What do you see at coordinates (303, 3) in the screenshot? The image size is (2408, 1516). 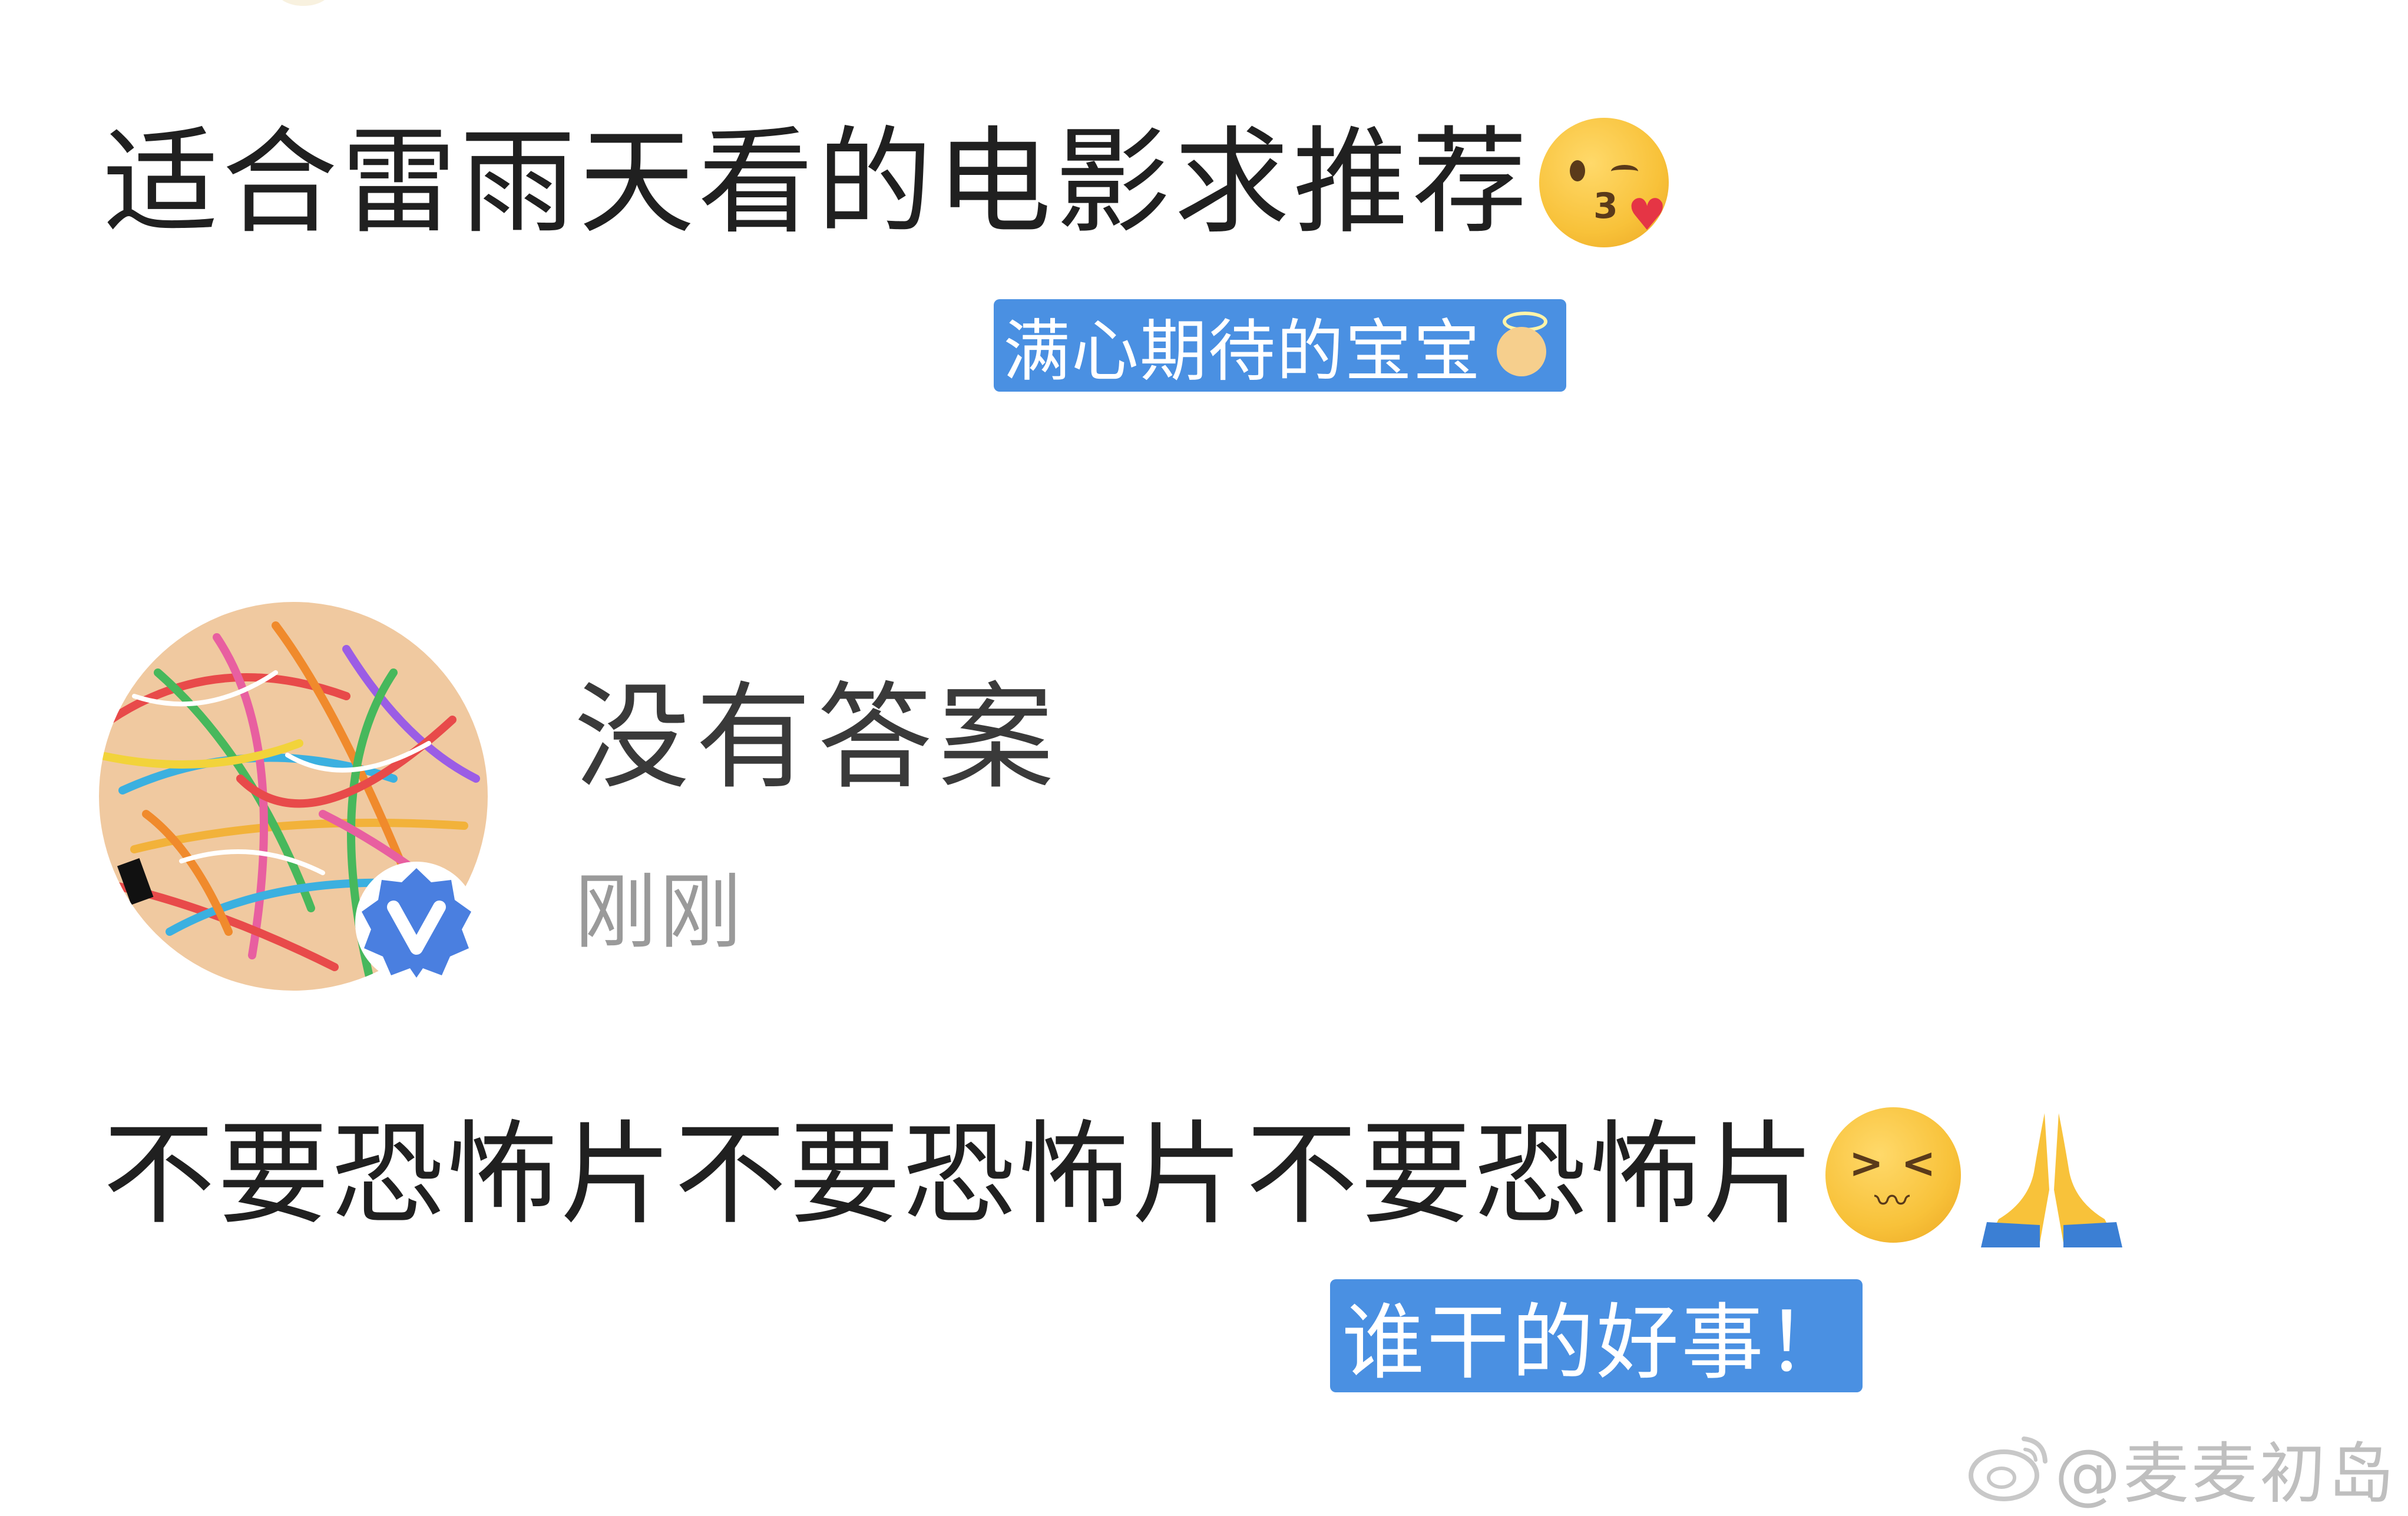 I see `previous-avatar-fragment` at bounding box center [303, 3].